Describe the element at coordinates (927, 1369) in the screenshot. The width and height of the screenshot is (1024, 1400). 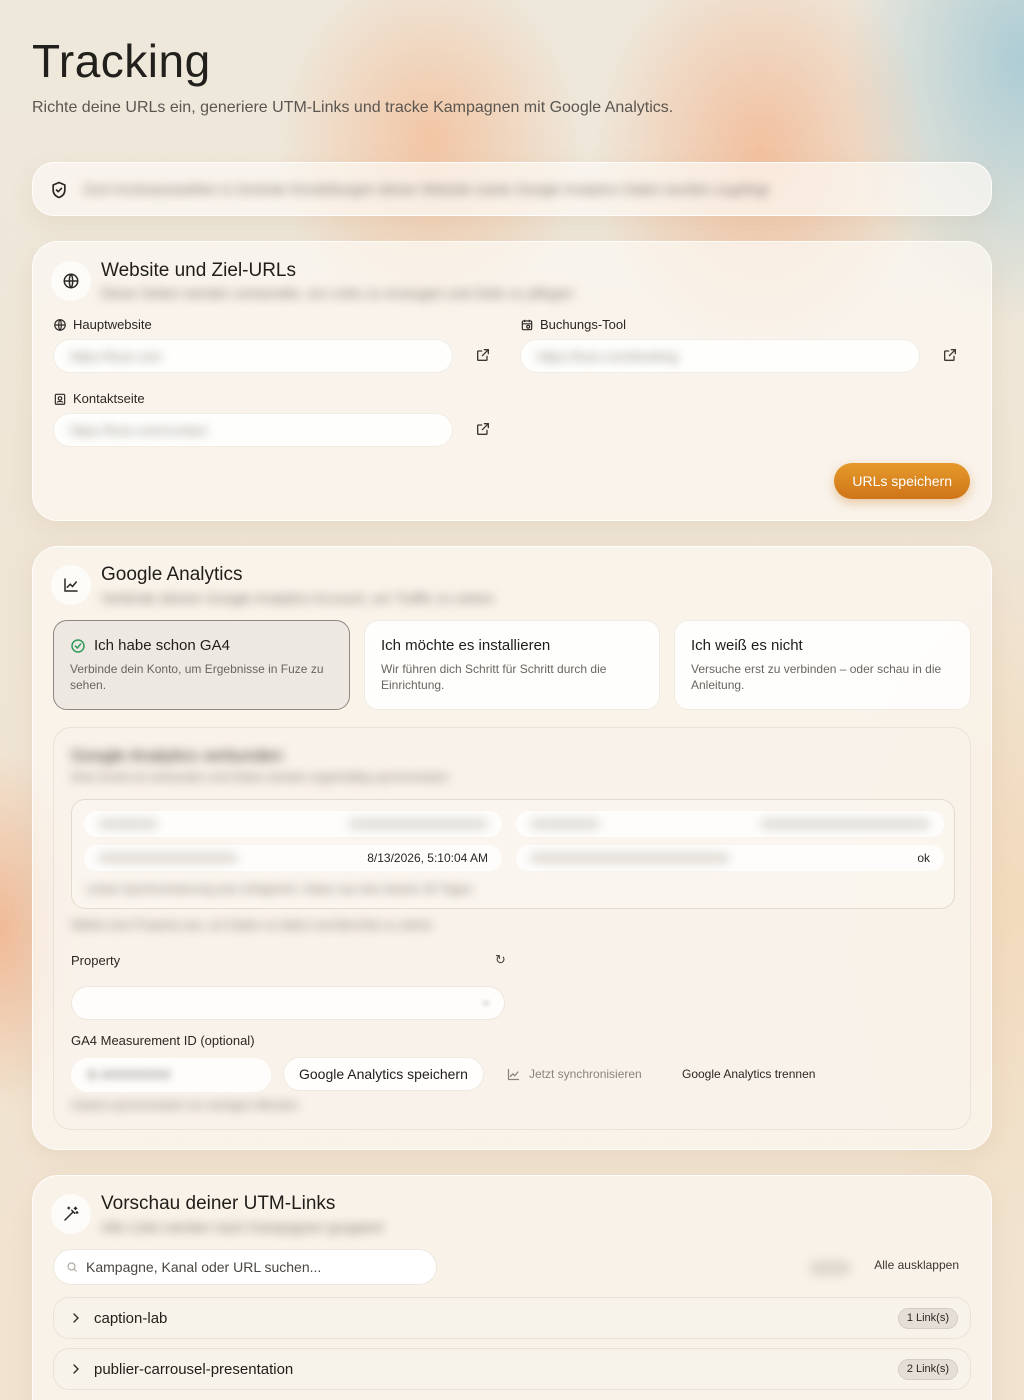
I see `link-count-badge: 2 Link(s)` at that location.